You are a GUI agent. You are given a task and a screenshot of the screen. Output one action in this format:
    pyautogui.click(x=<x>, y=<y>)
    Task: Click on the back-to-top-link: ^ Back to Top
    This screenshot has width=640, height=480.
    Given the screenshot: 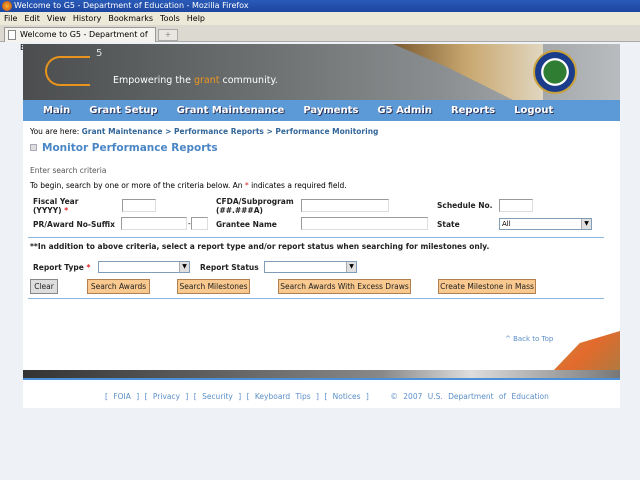 What is the action you would take?
    pyautogui.click(x=529, y=339)
    